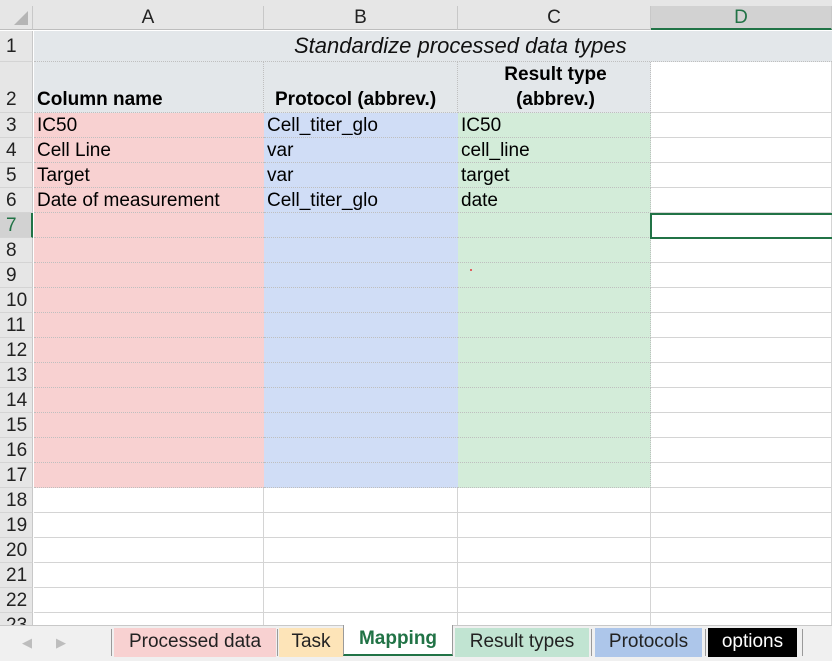  Describe the element at coordinates (149, 200) in the screenshot. I see `cell-column-name: Date of measurement` at that location.